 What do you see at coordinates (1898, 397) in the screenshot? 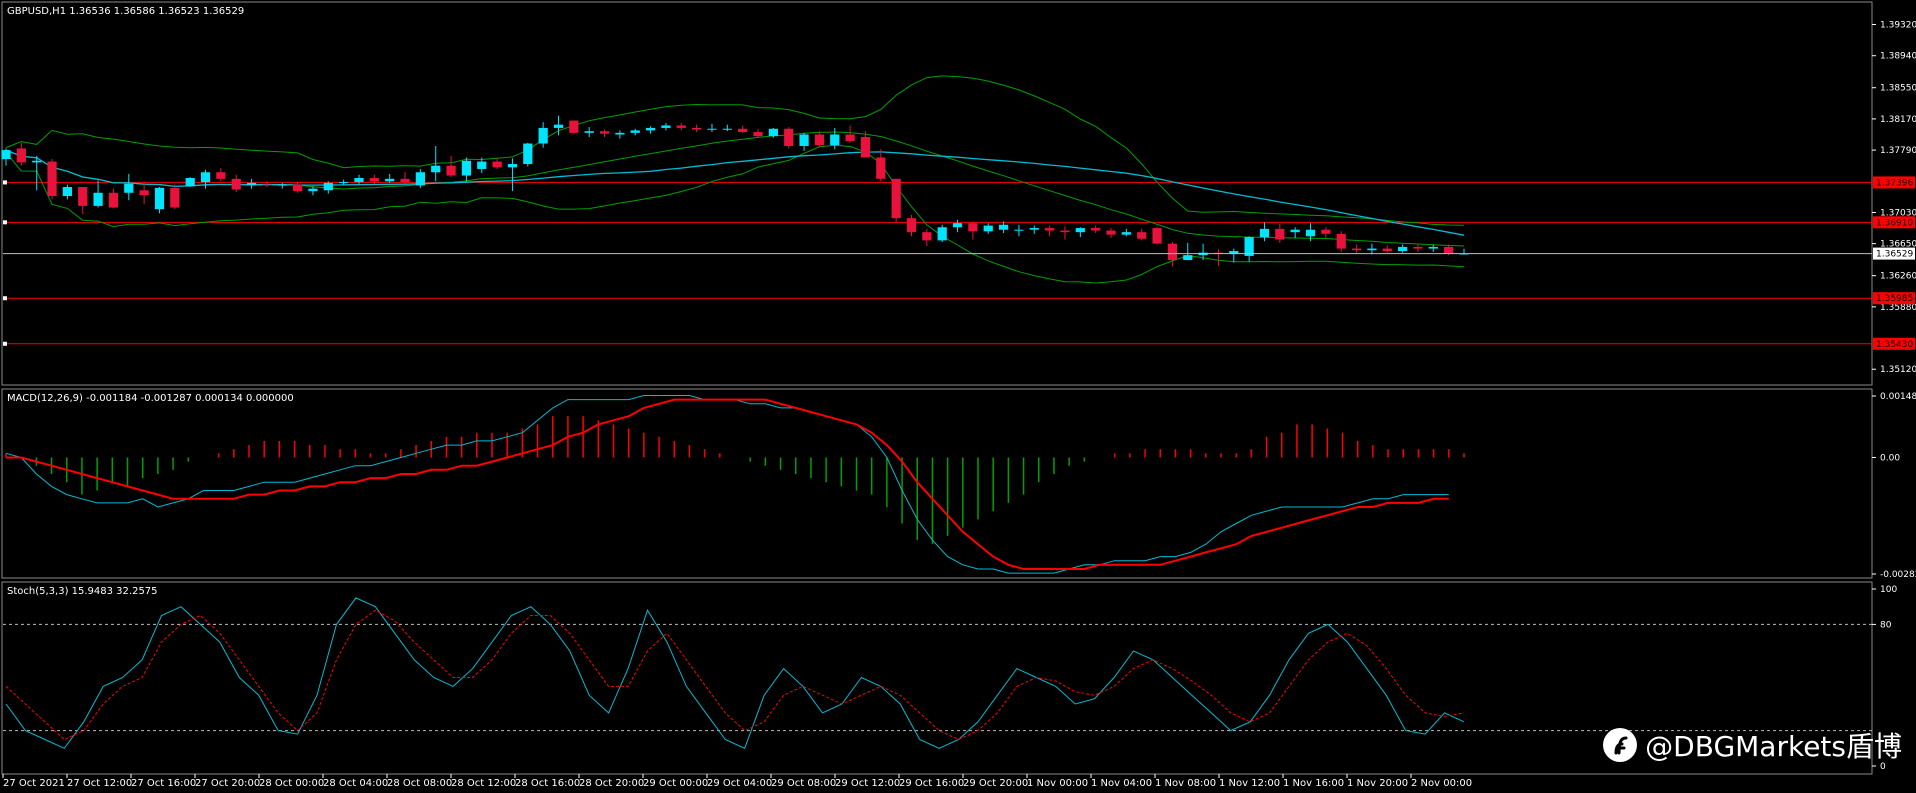
I see `macd-axis-label: 0.001488` at bounding box center [1898, 397].